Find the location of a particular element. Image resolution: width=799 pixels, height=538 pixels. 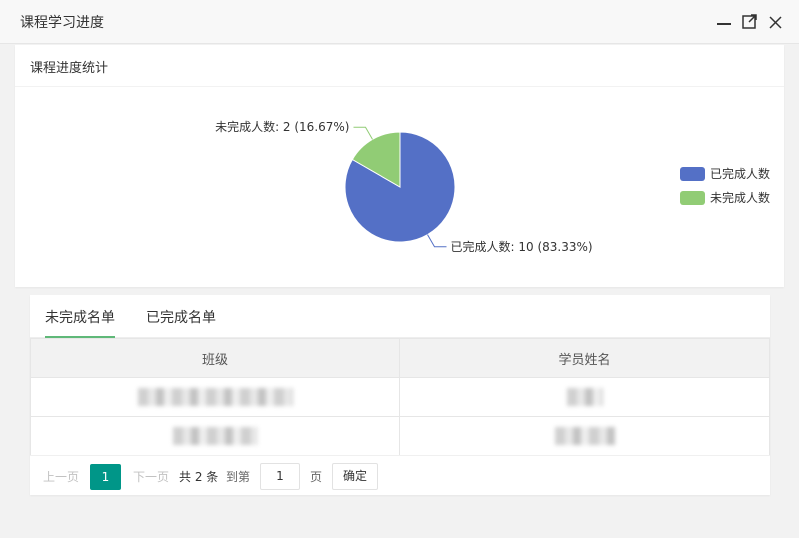

minimize-button is located at coordinates (724, 22).